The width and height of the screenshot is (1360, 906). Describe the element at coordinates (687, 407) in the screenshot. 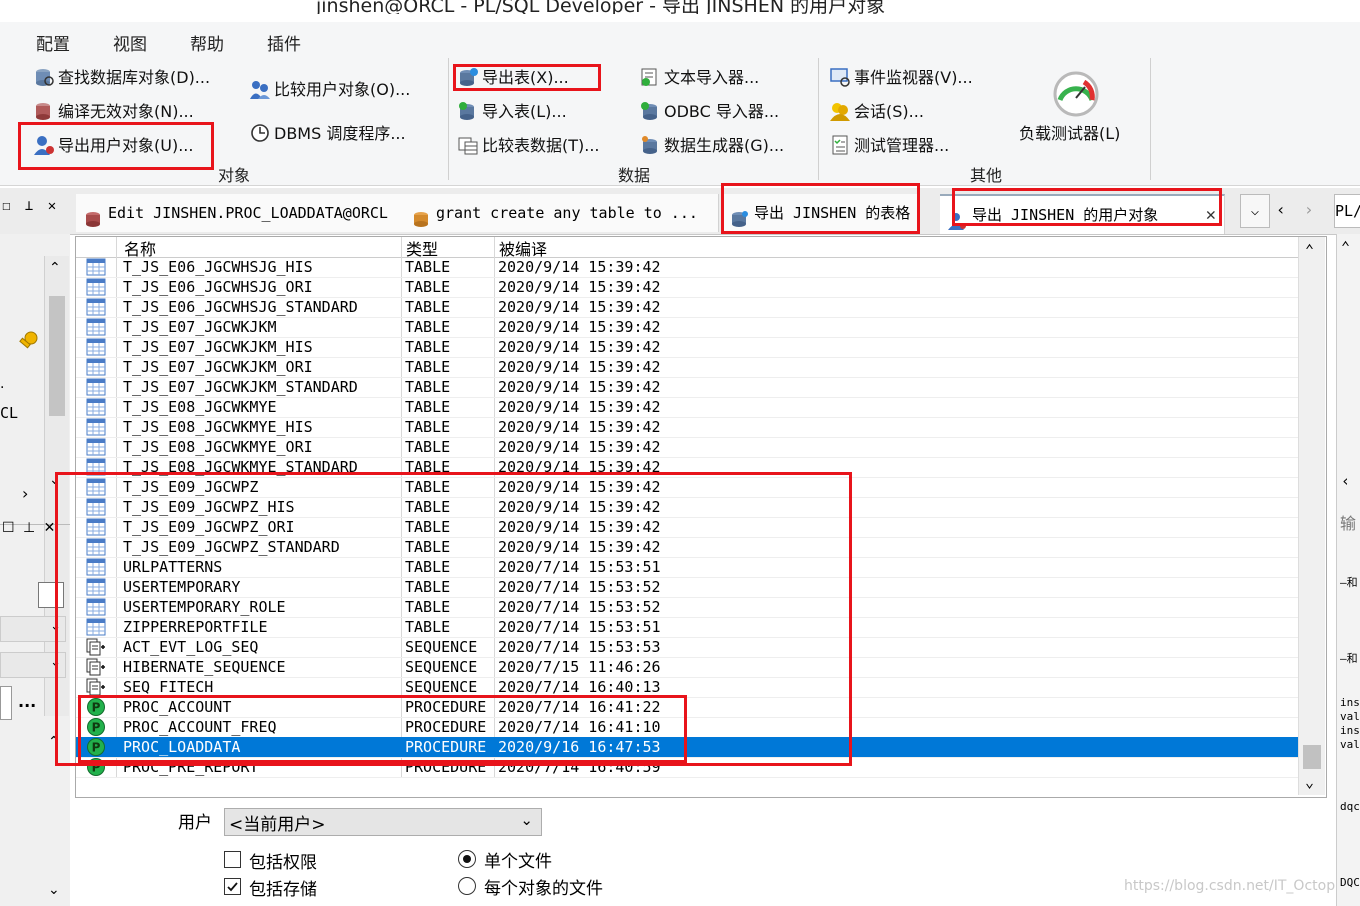

I see `table-row: T_JS_E08_JGCWKMYE TABLE 2020/9/14 15:39:42` at that location.